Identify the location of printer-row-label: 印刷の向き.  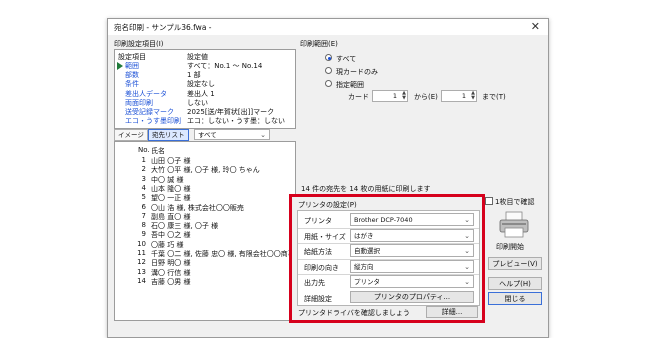
(321, 267).